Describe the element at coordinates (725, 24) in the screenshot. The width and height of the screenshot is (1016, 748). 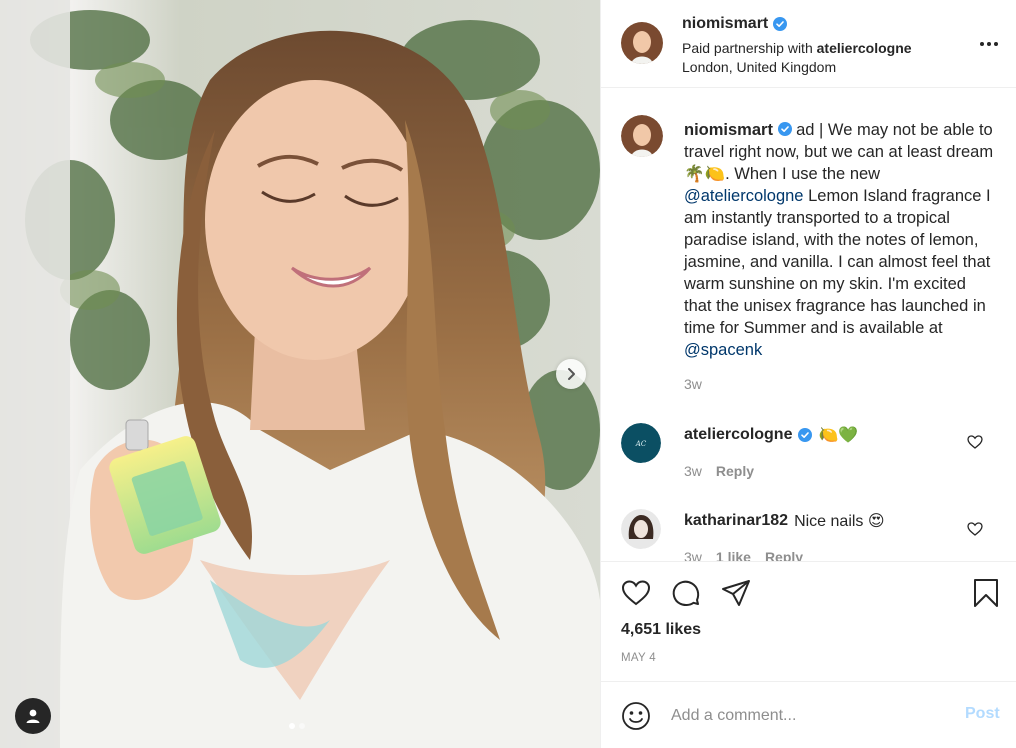
I see `author-username: niomismart` at that location.